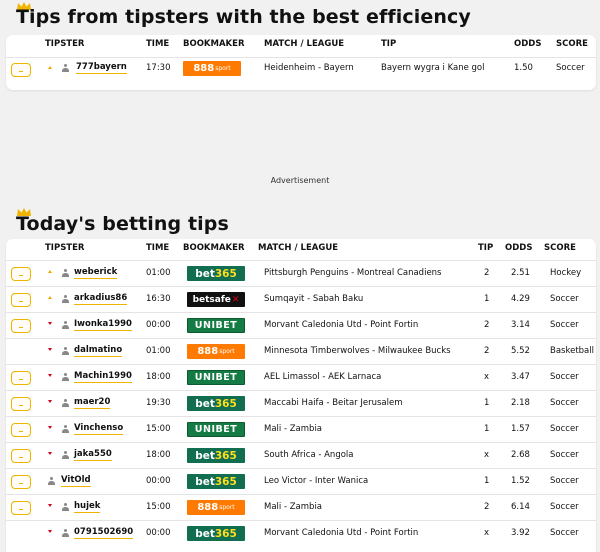  What do you see at coordinates (101, 299) in the screenshot?
I see `tipster-link: arkadius86` at bounding box center [101, 299].